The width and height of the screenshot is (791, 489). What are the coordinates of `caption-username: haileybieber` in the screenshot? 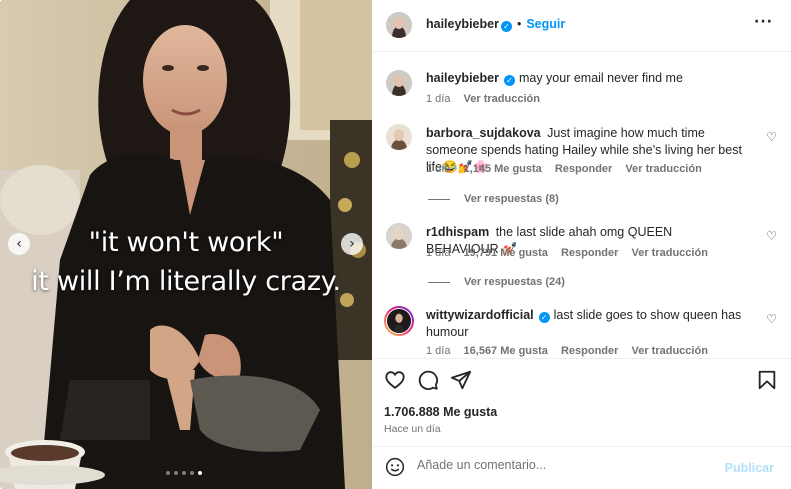 It's located at (462, 78).